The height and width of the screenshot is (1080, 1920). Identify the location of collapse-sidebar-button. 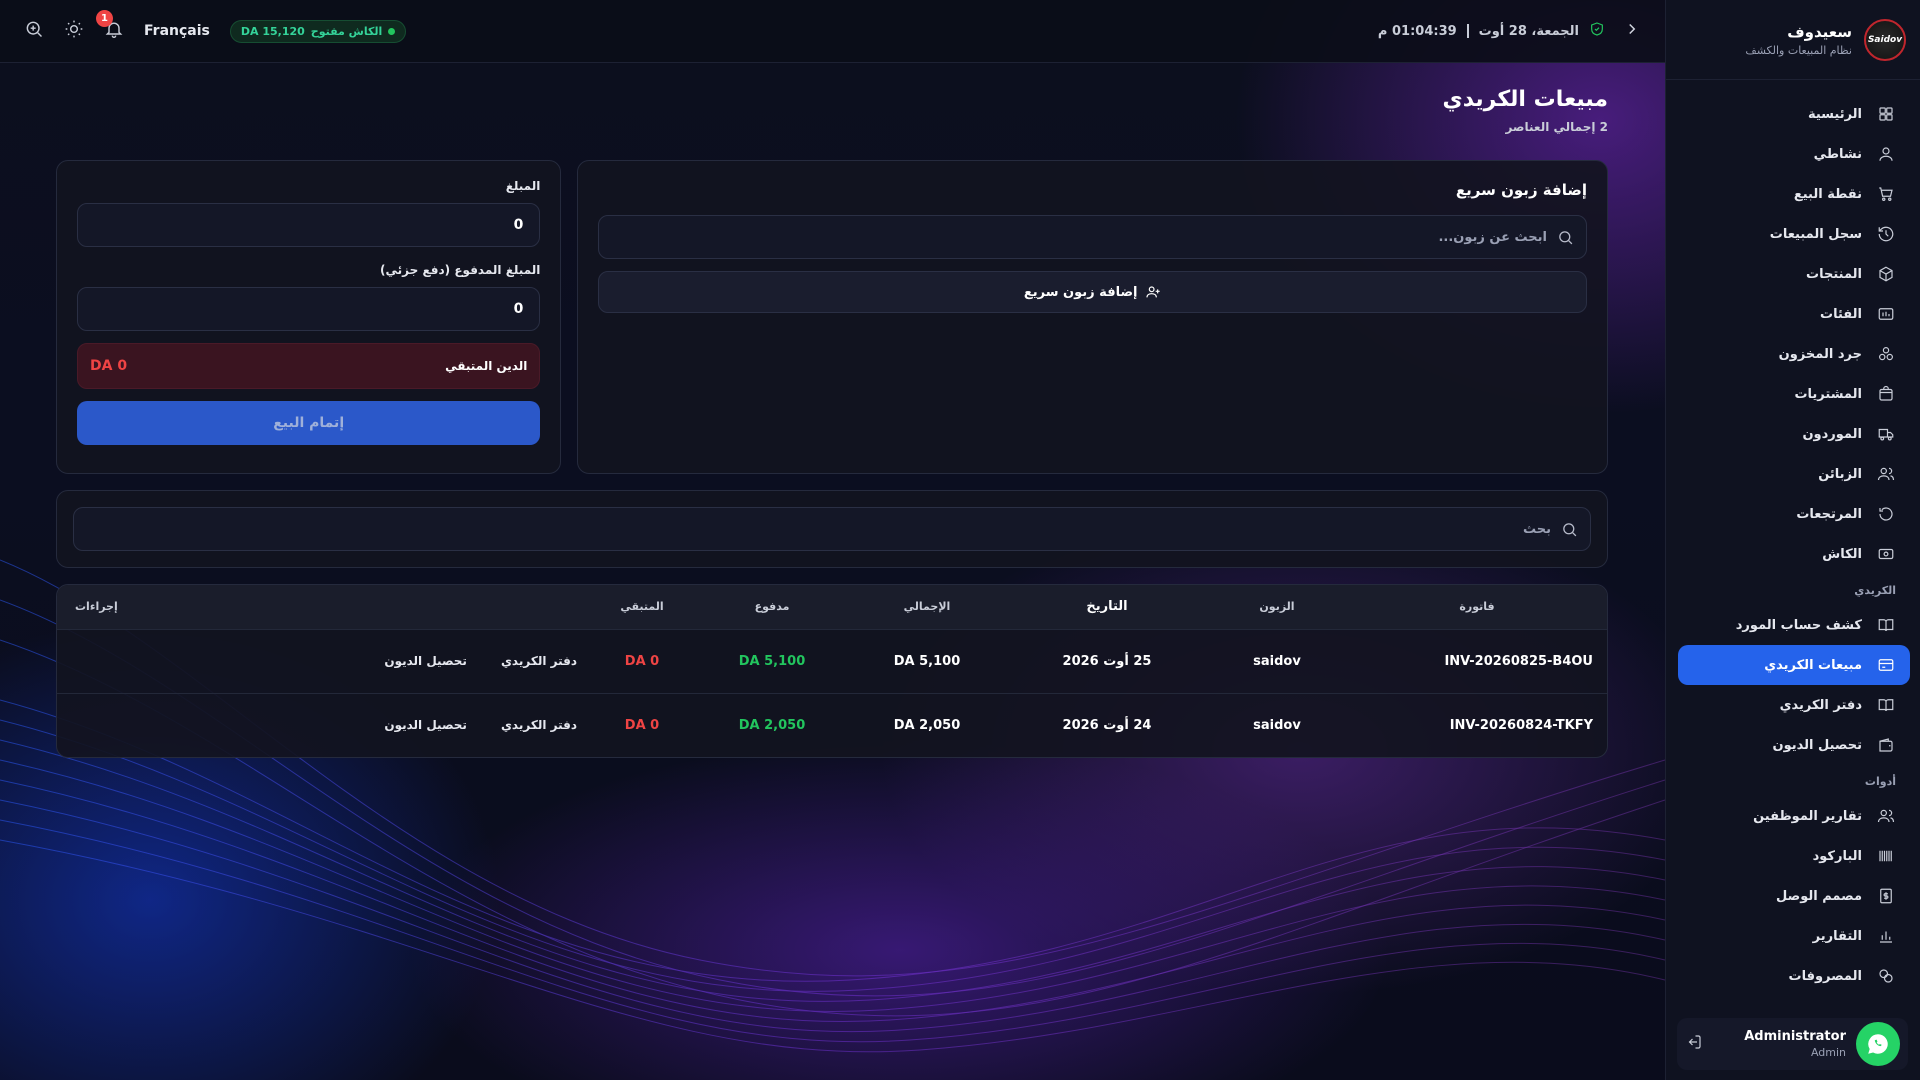
(1632, 31).